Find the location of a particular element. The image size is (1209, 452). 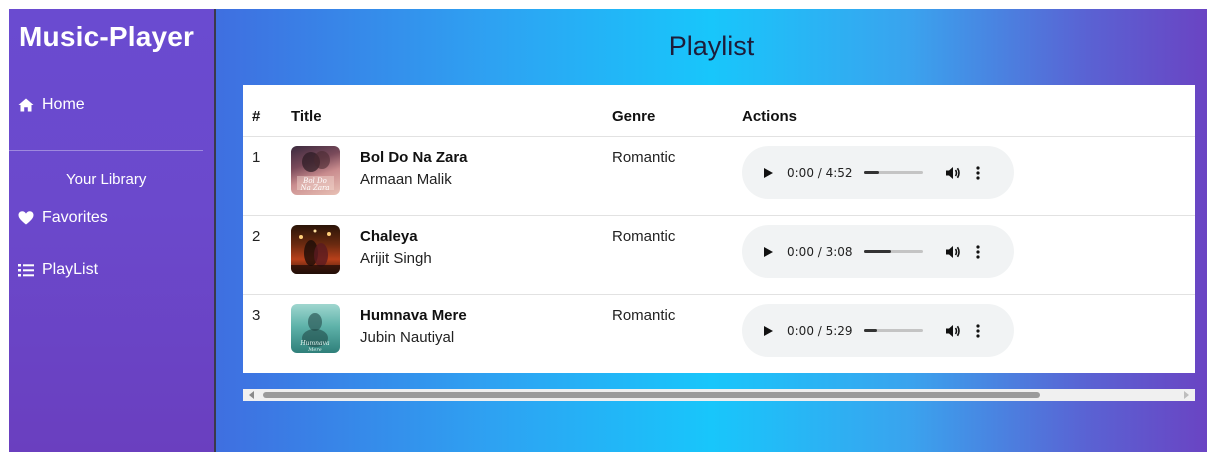

audio-player: 0:00 / 3:08 is located at coordinates (878, 251).